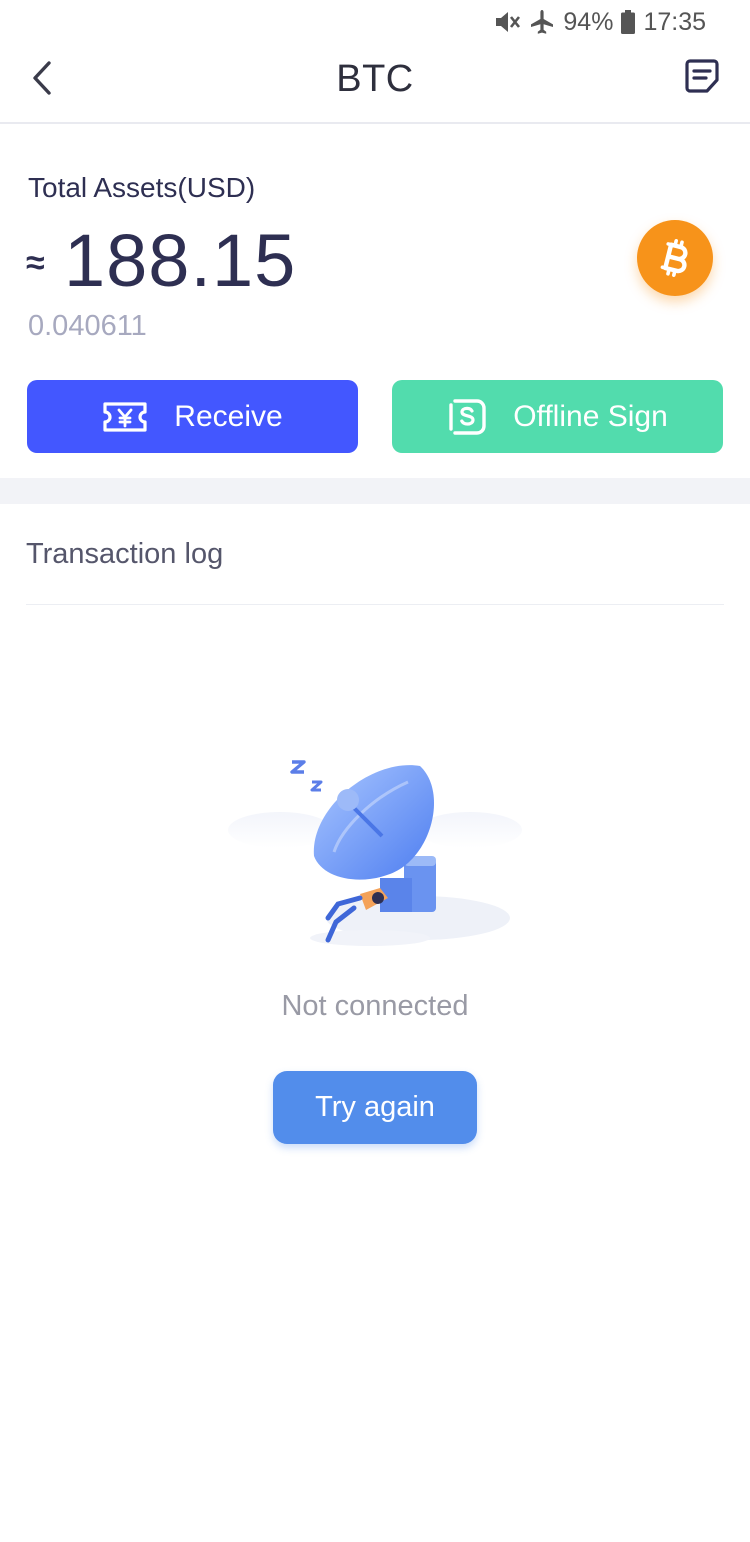 The height and width of the screenshot is (1542, 750). I want to click on receive-button: Receive, so click(192, 416).